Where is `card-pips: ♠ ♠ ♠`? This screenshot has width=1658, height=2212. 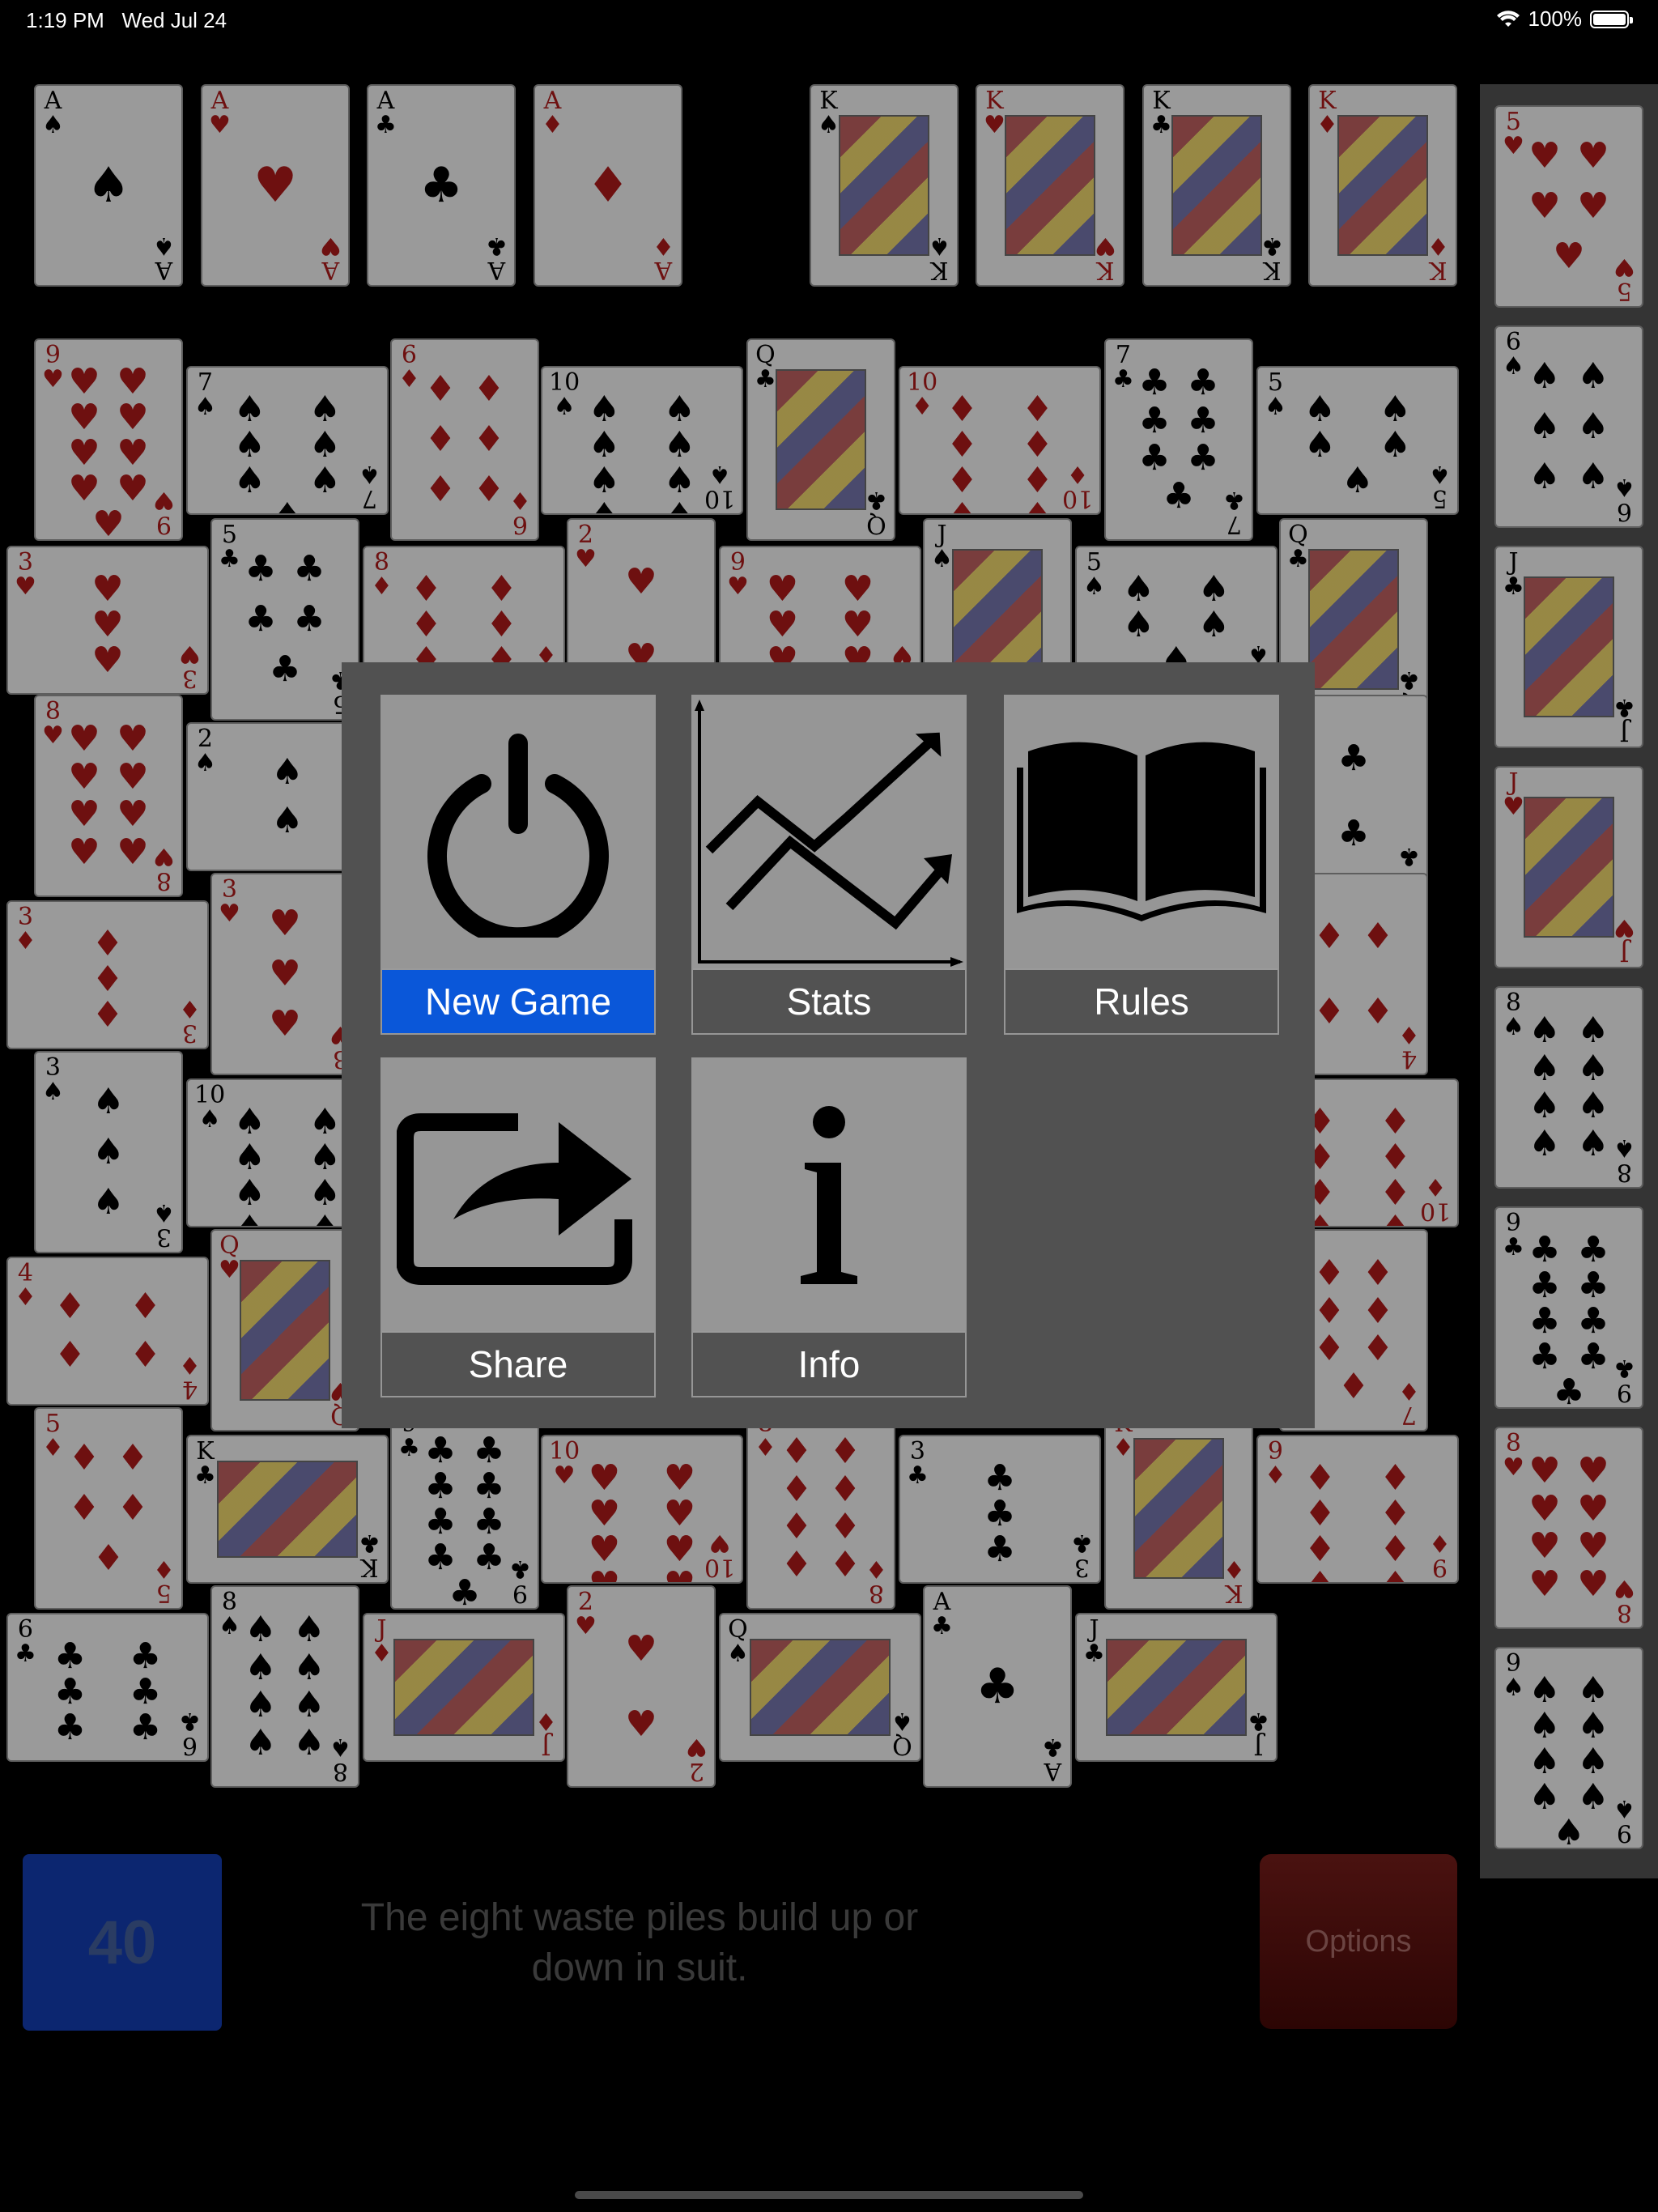
card-pips: ♠ ♠ ♠ is located at coordinates (108, 1152).